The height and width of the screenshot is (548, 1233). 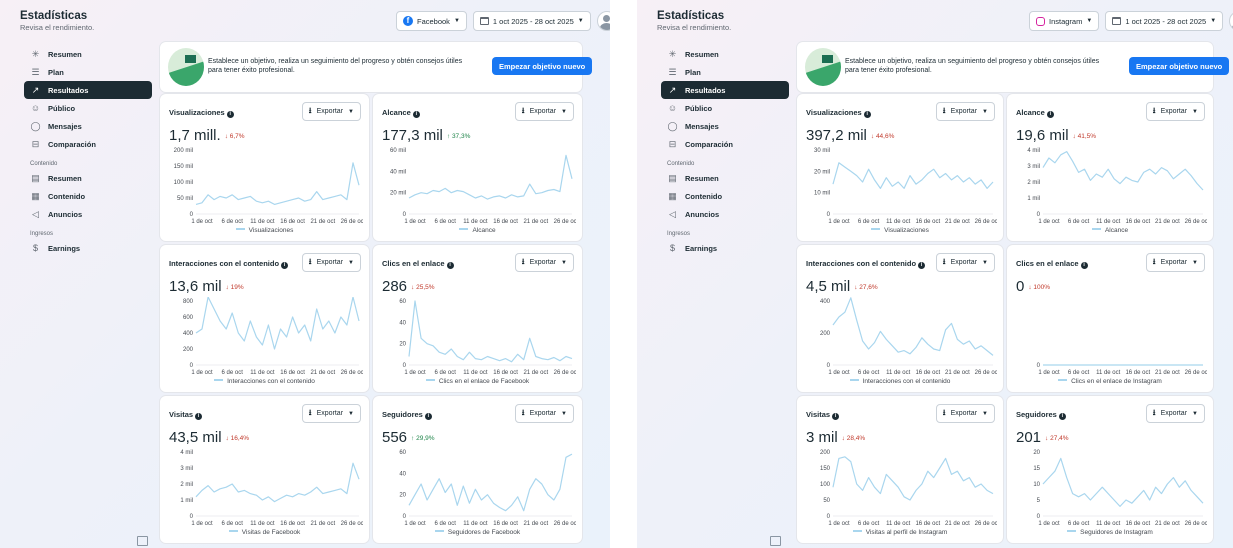 What do you see at coordinates (564, 111) in the screenshot?
I see `caret-down-icon: ▼` at bounding box center [564, 111].